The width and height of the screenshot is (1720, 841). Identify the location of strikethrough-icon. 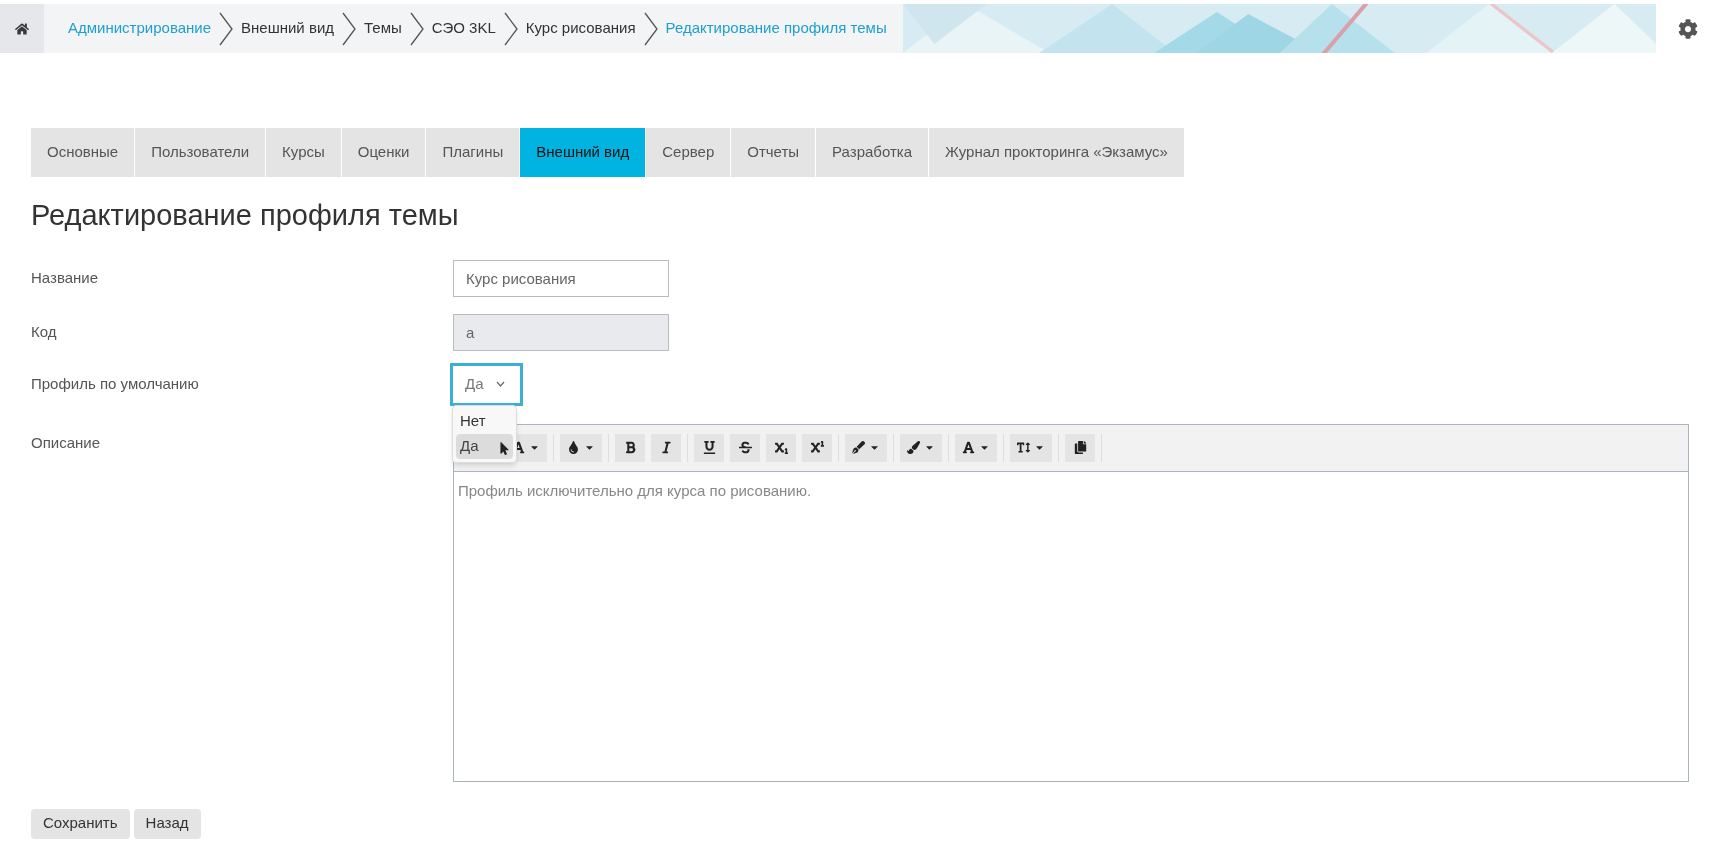
(745, 447).